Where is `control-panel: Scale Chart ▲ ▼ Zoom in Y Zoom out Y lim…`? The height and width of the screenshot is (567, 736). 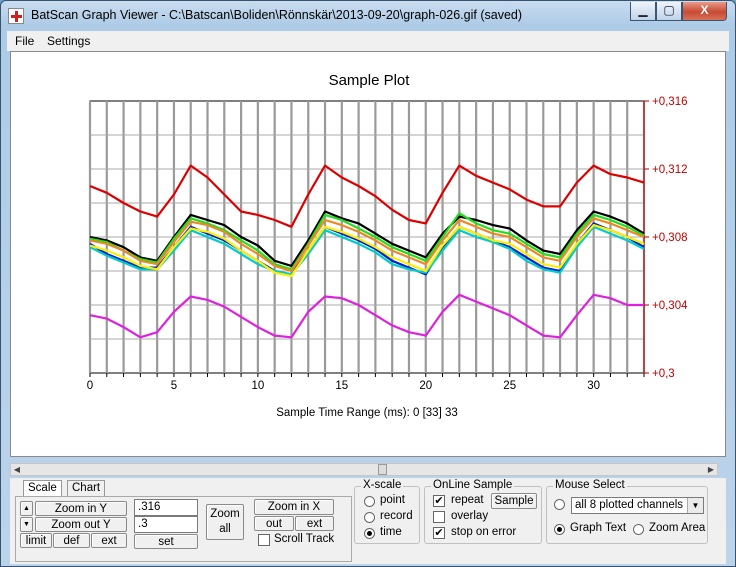 control-panel: Scale Chart ▲ ▼ Zoom in Y Zoom out Y lim… is located at coordinates (368, 521).